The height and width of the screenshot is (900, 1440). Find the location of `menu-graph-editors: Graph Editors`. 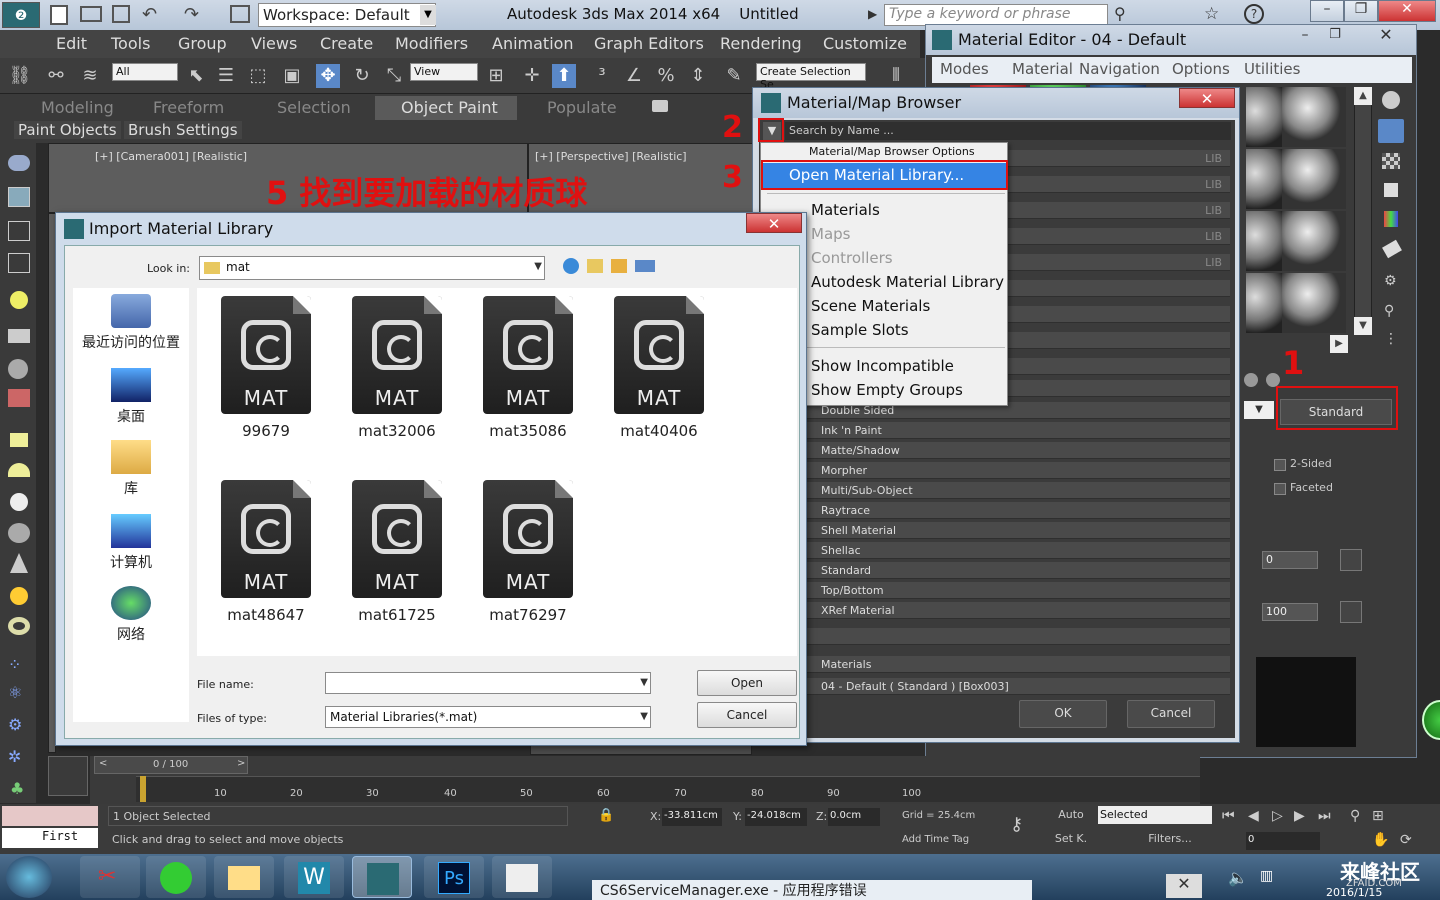

menu-graph-editors: Graph Editors is located at coordinates (649, 43).